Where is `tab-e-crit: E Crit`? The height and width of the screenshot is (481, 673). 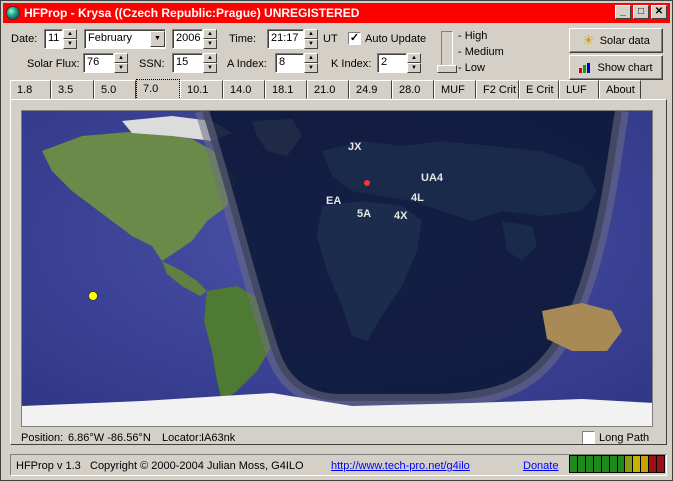
tab-e-crit: E Crit is located at coordinates (539, 89).